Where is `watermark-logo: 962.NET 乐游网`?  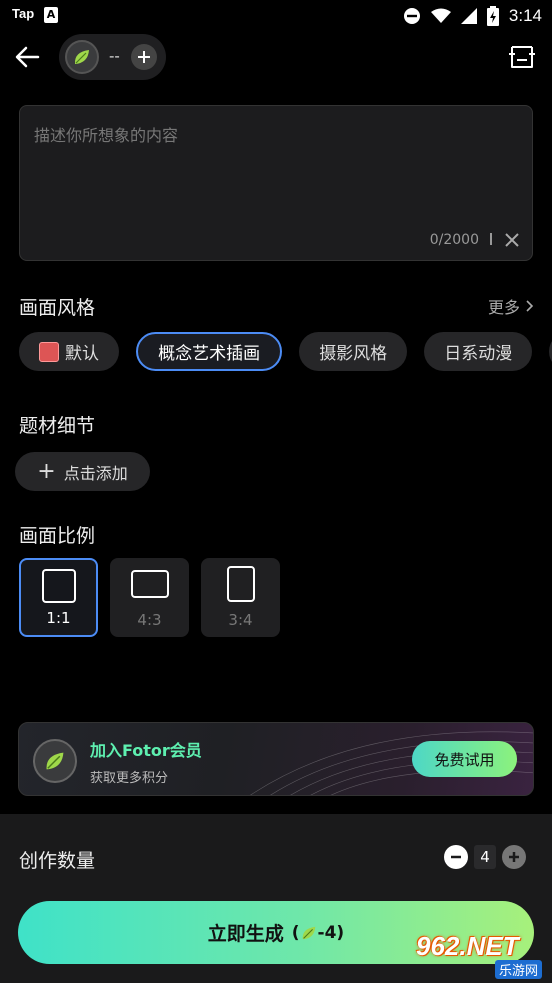 watermark-logo: 962.NET 乐游网 is located at coordinates (480, 955).